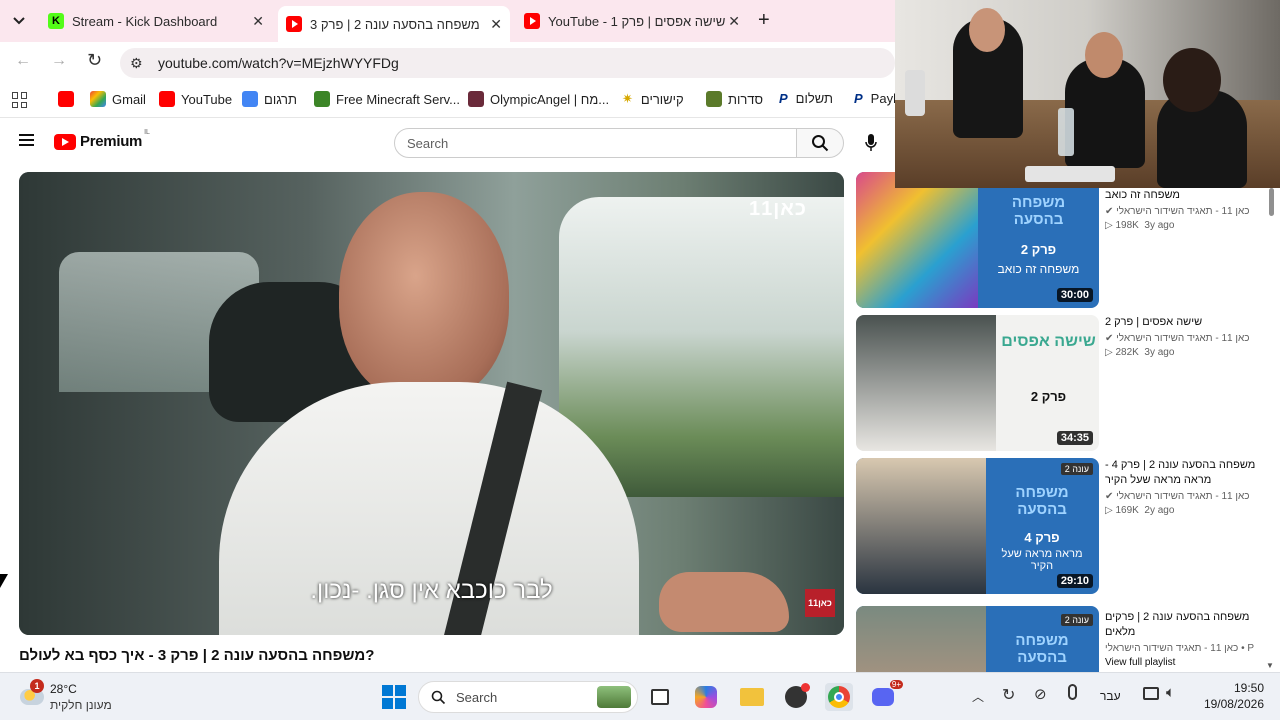 The width and height of the screenshot is (1280, 720). Describe the element at coordinates (1042, 501) in the screenshot. I see `thumbnail-brand: משפחה בהסעה` at that location.